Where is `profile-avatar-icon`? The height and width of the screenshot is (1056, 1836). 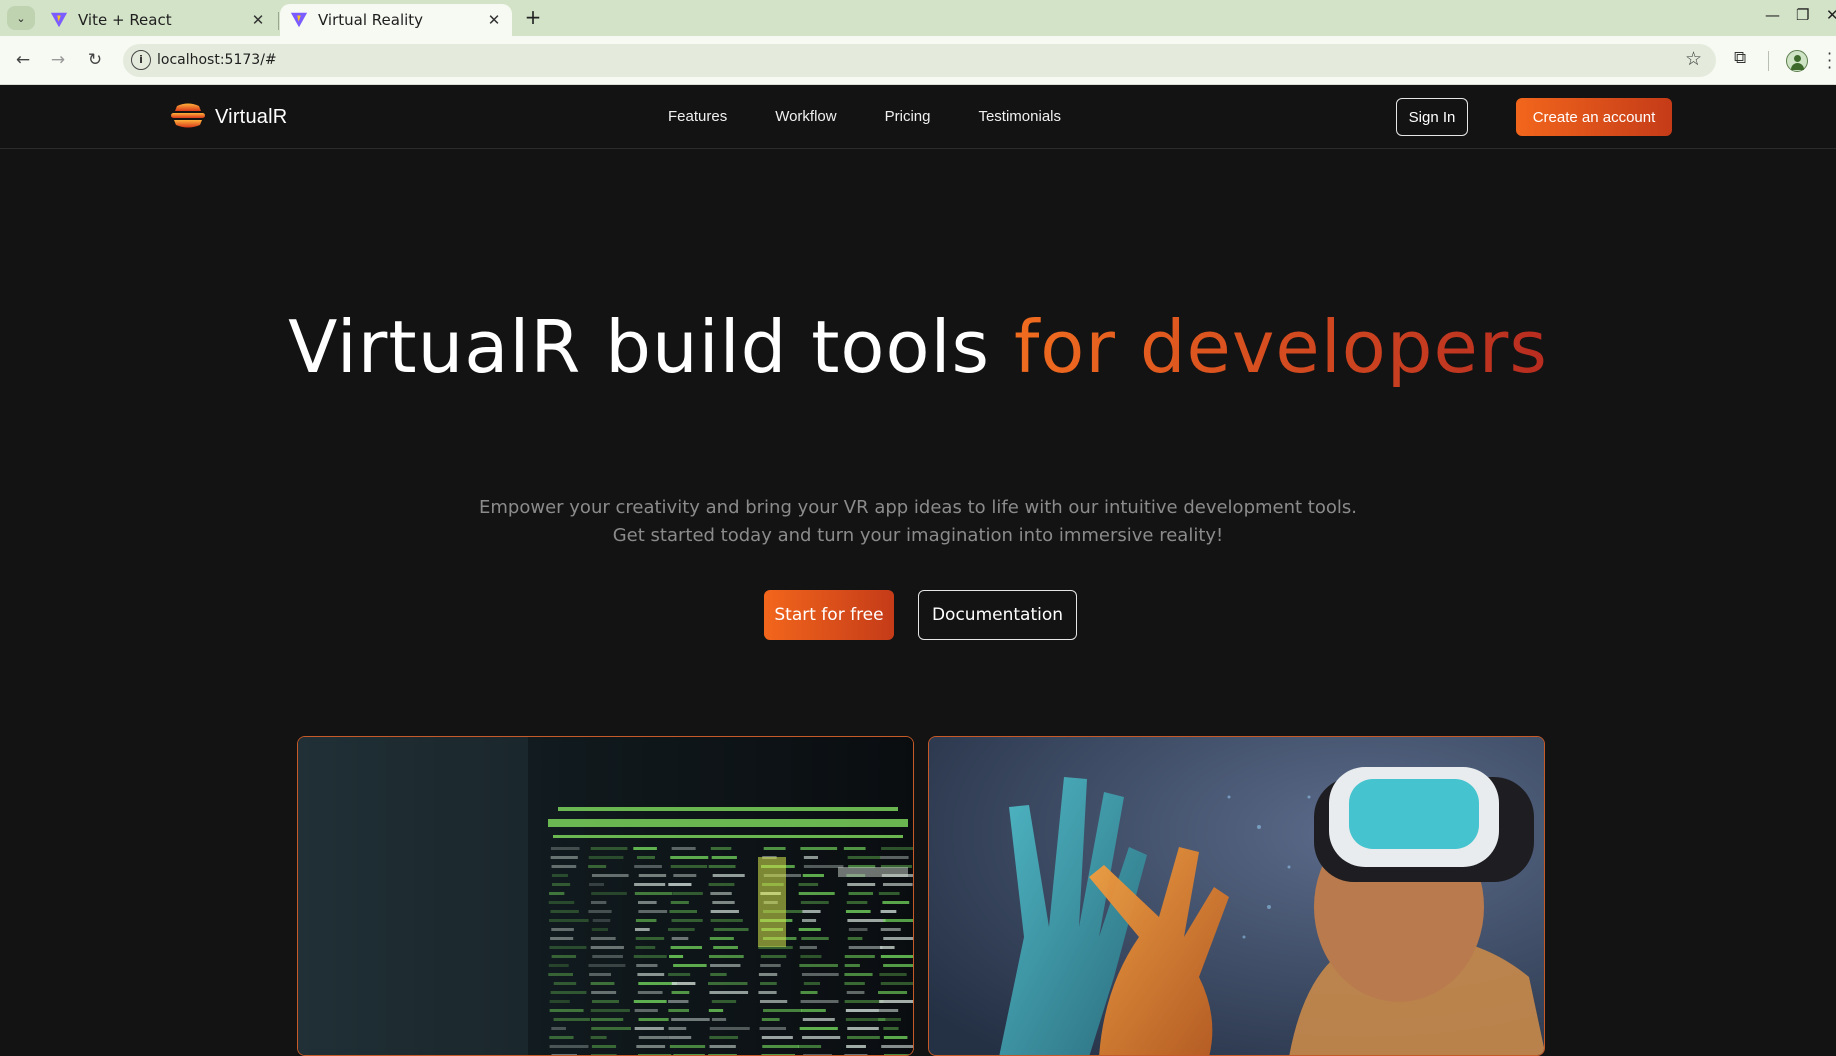 profile-avatar-icon is located at coordinates (1797, 61).